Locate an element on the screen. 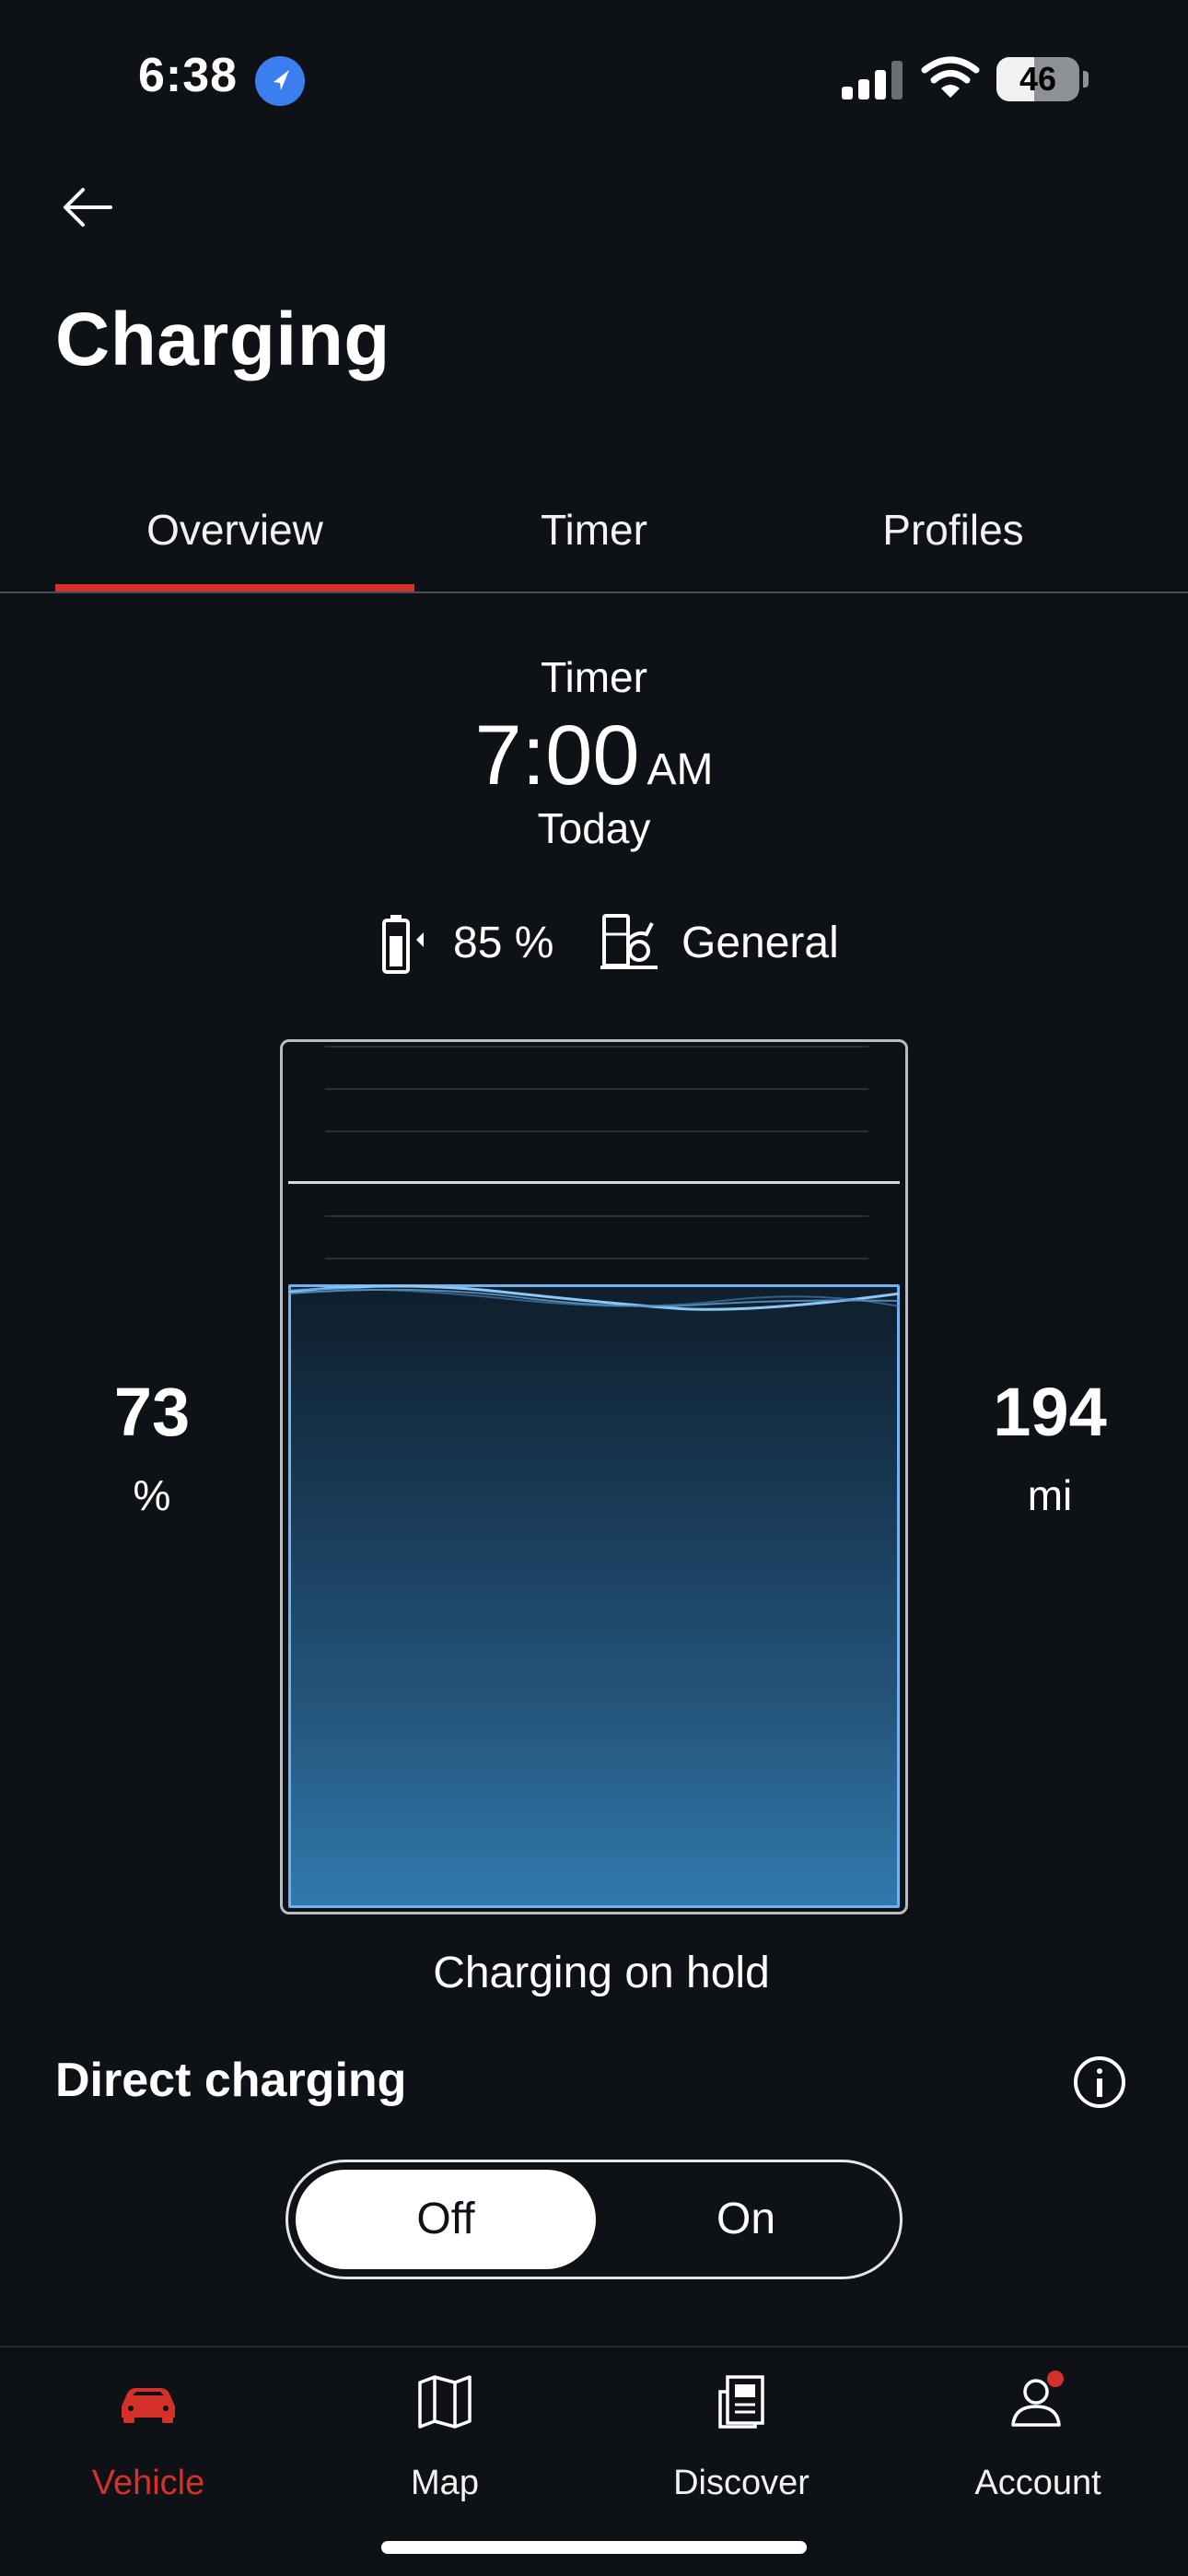 The image size is (1188, 2576). timer-ampm: AM is located at coordinates (680, 769).